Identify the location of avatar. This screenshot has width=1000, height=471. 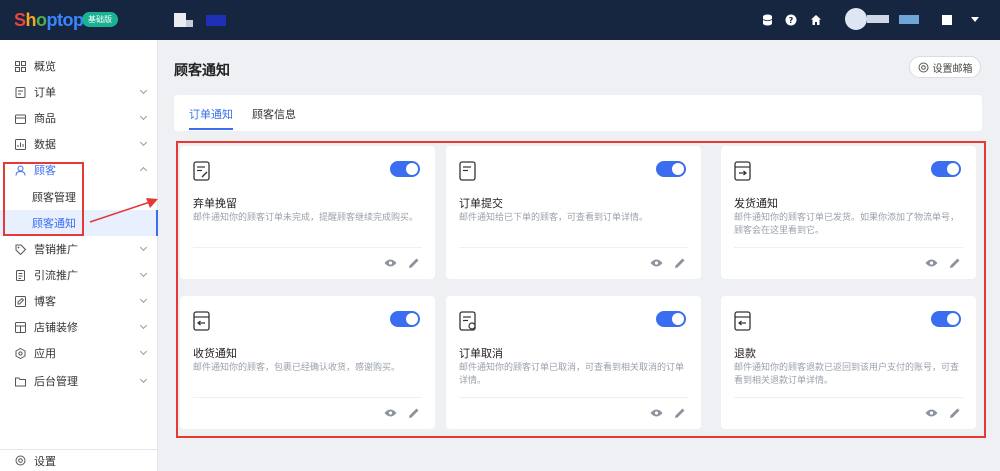
(856, 19).